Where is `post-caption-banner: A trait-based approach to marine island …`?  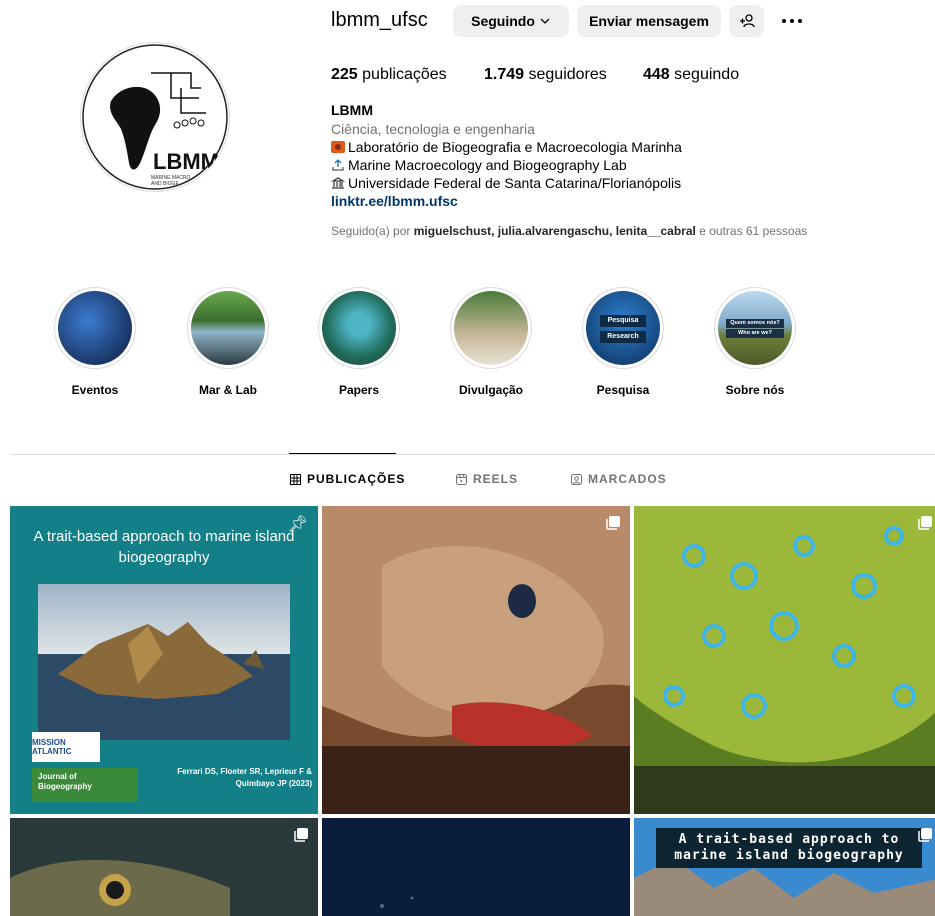
post-caption-banner: A trait-based approach to marine island … is located at coordinates (789, 848).